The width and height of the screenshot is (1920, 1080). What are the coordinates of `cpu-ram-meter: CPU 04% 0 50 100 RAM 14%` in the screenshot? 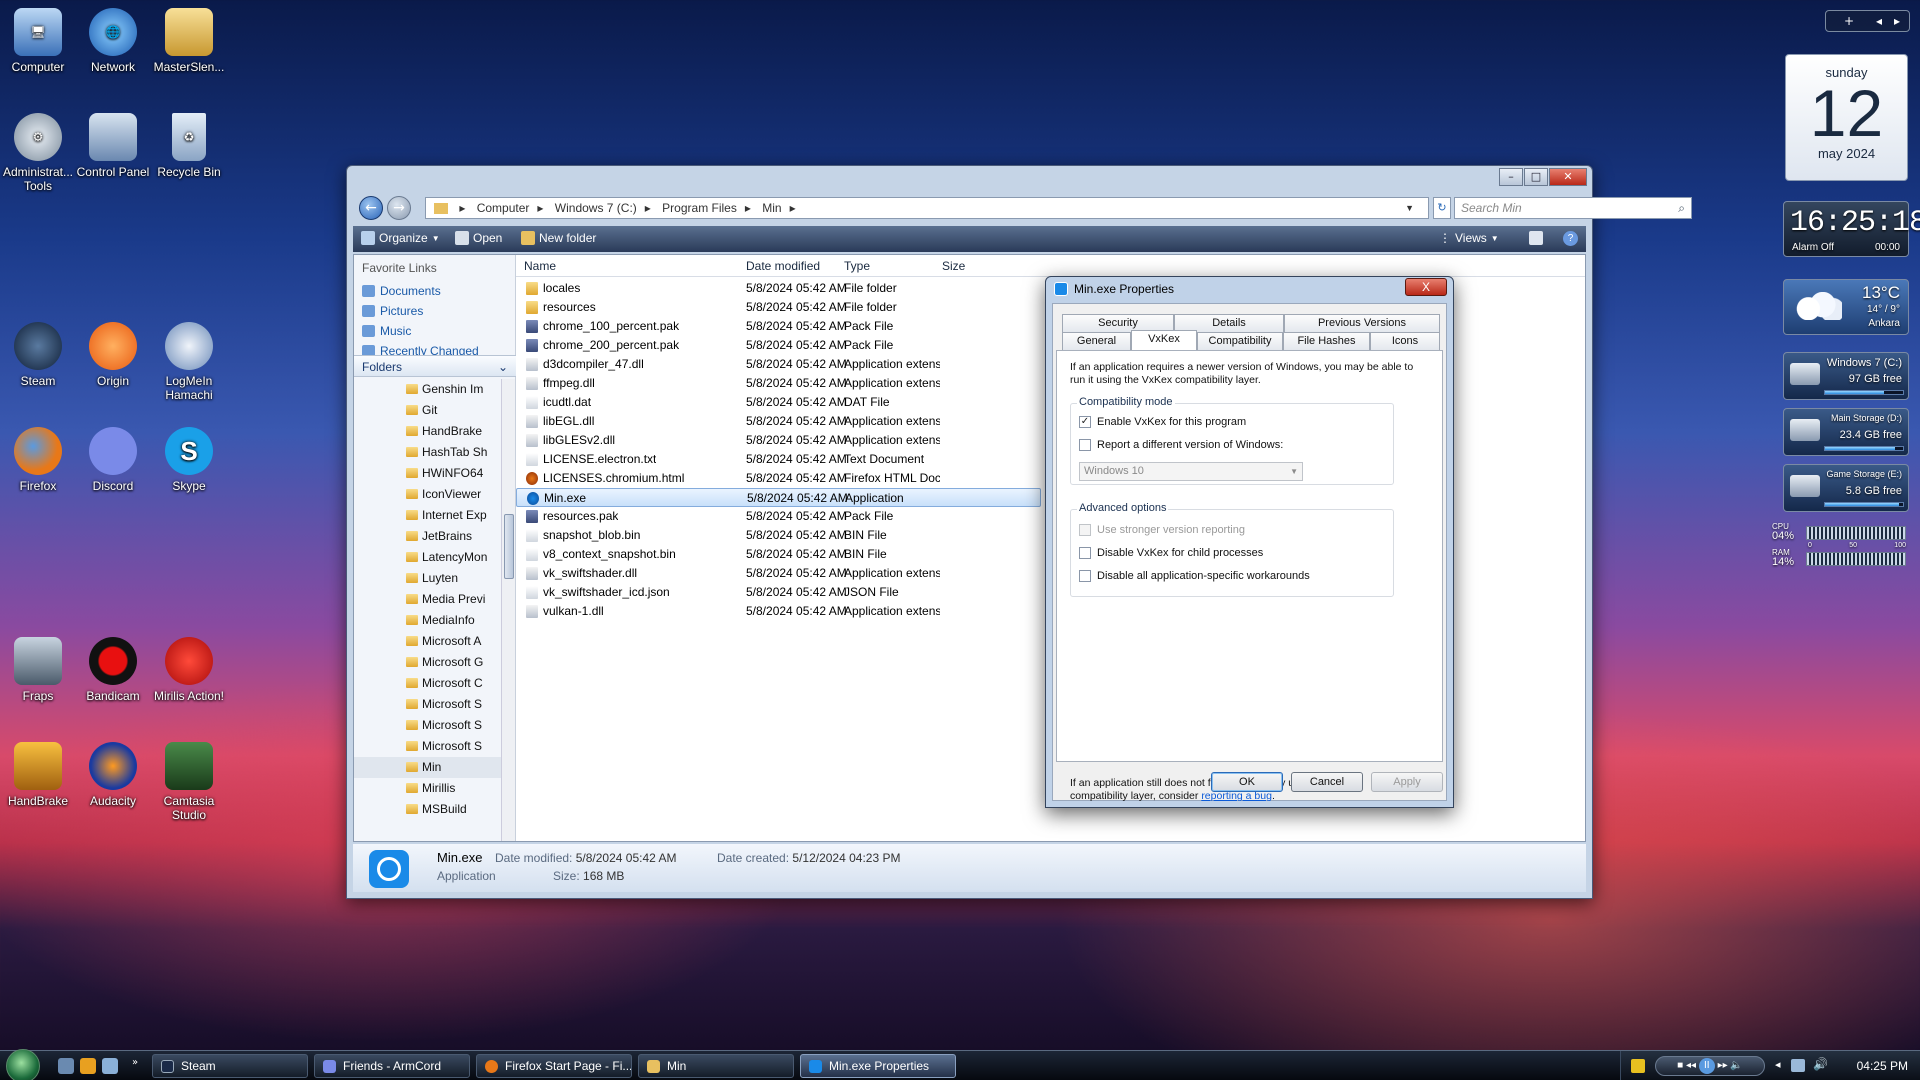 It's located at (1840, 545).